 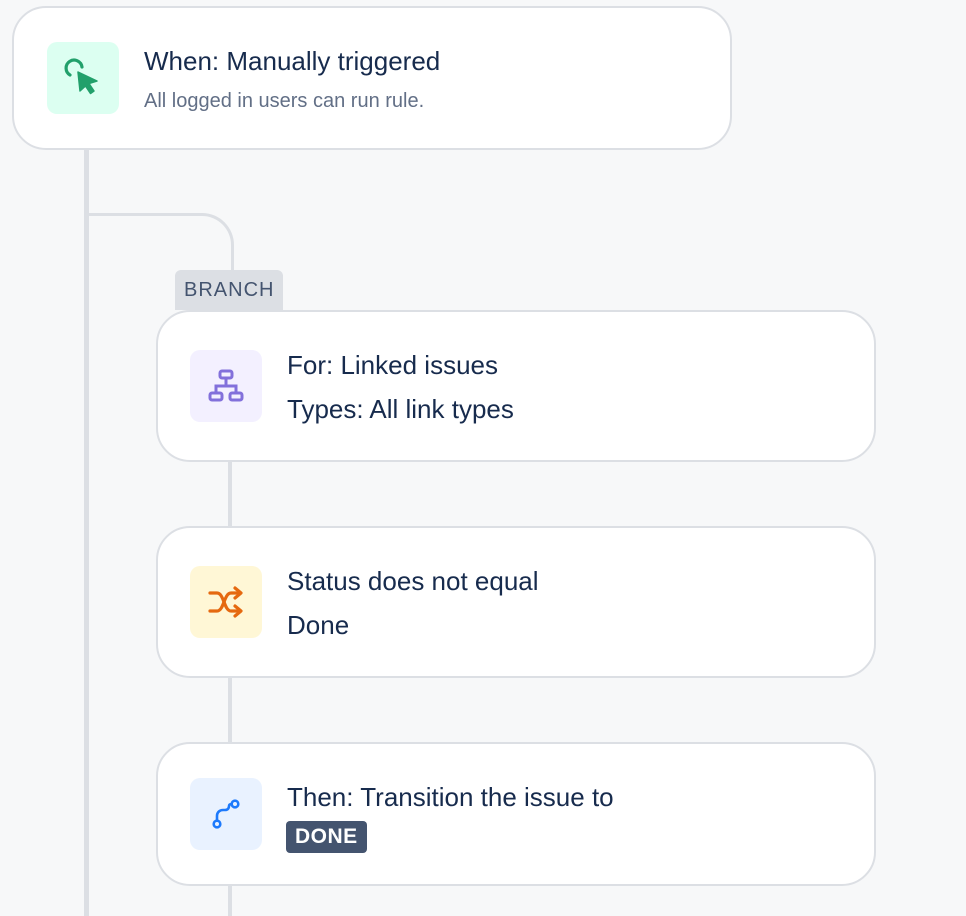 I want to click on action-card: Then: Transition the issue to DONE, so click(x=516, y=814).